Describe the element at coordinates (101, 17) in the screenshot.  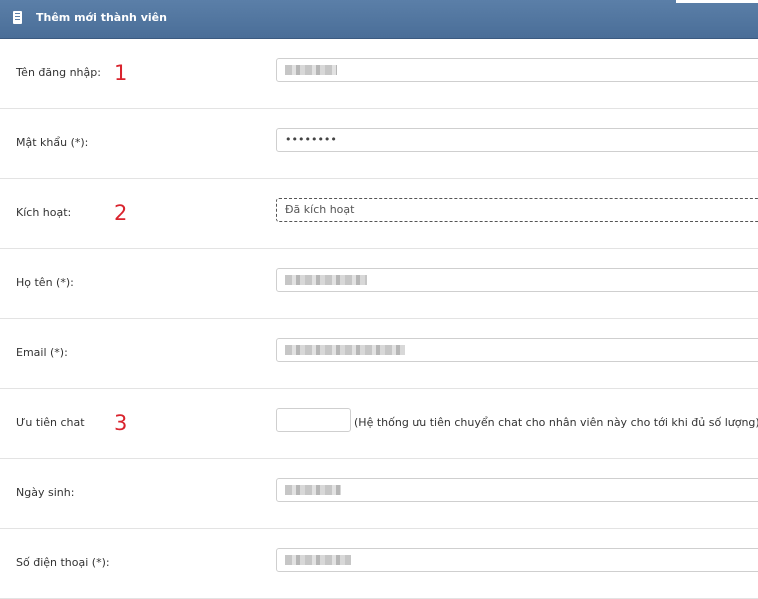
I see `panel-title: Thêm mới thành viên` at that location.